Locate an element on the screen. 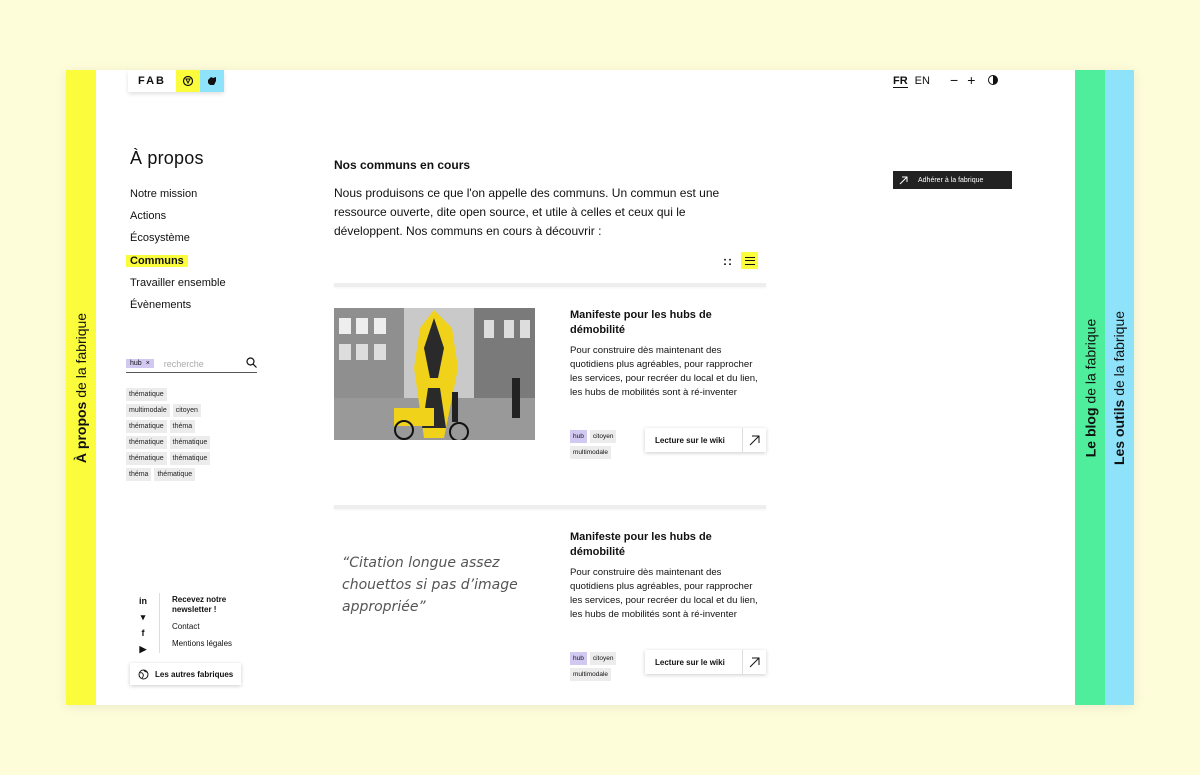  contact-link: Contact is located at coordinates (207, 626).